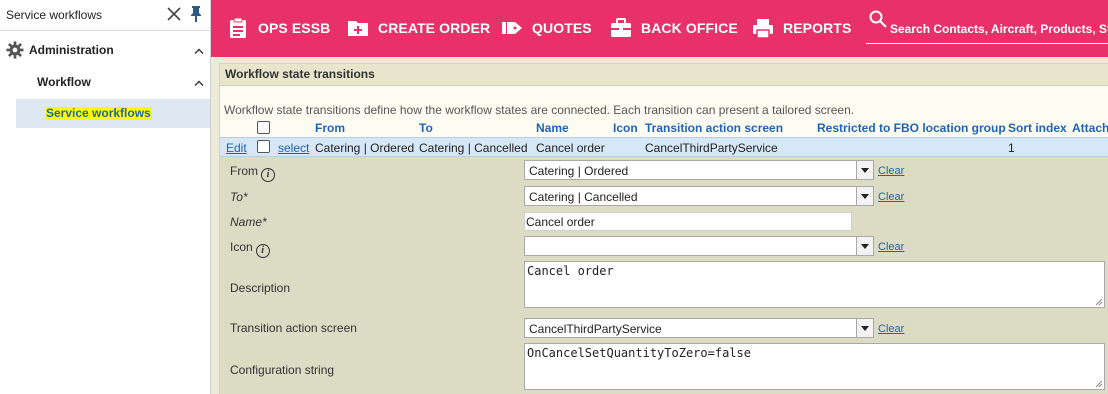  I want to click on col-name: Name, so click(552, 128).